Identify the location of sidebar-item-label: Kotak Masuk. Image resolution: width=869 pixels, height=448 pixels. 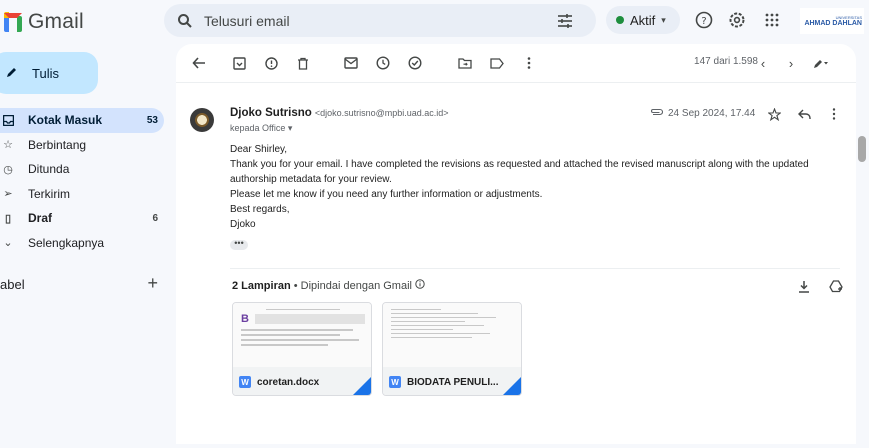
(65, 120).